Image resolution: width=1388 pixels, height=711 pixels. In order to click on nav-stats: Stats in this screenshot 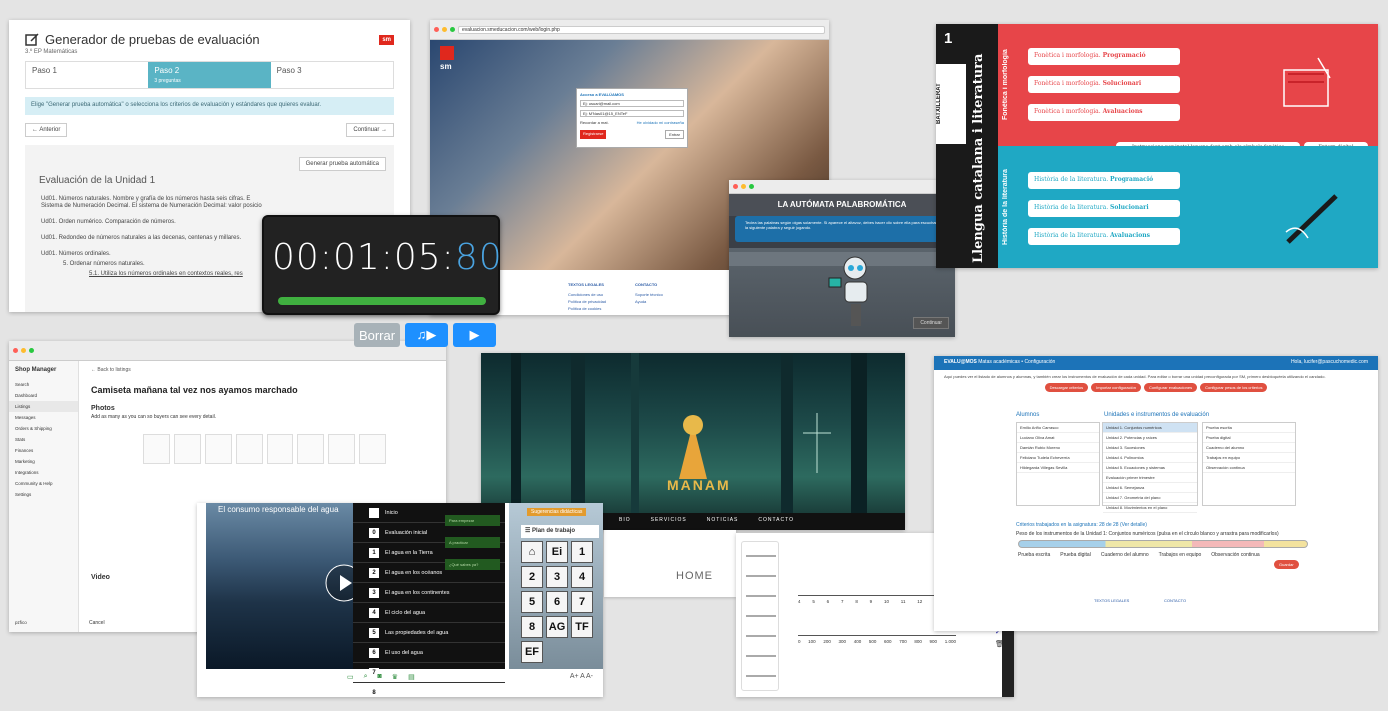, I will do `click(43, 439)`.